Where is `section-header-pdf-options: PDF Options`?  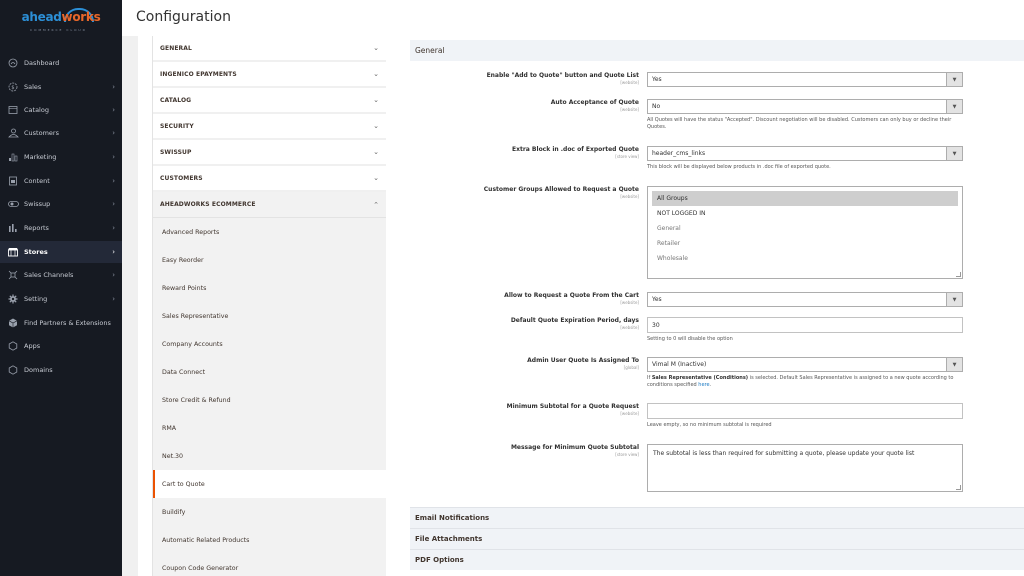
section-header-pdf-options: PDF Options is located at coordinates (717, 559).